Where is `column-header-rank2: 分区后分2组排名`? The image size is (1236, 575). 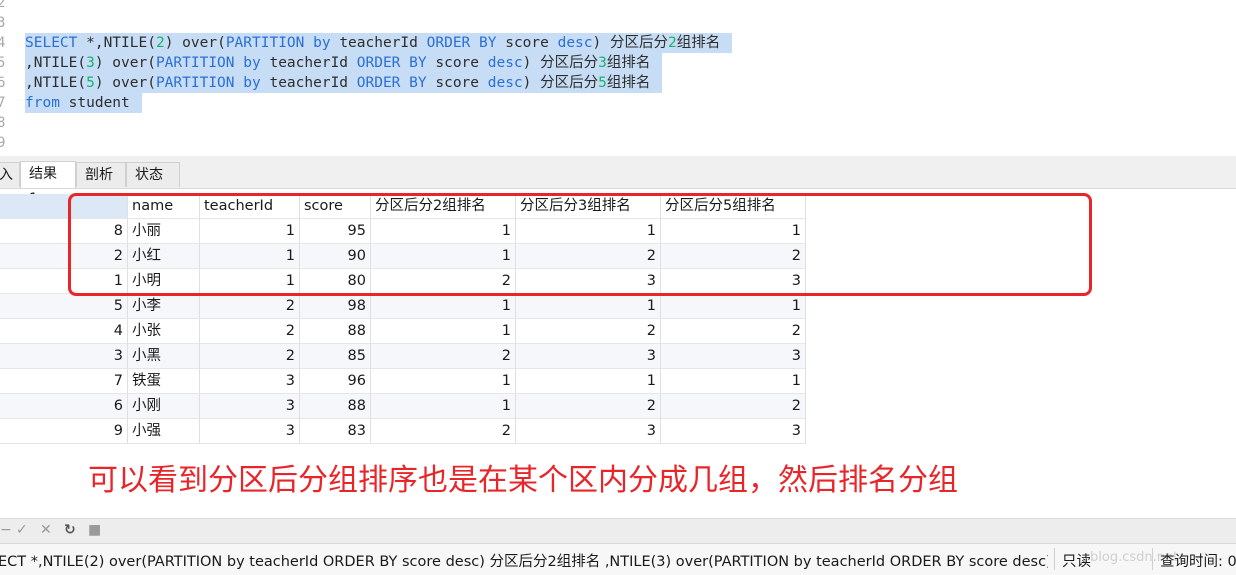 column-header-rank2: 分区后分2组排名 is located at coordinates (443, 206).